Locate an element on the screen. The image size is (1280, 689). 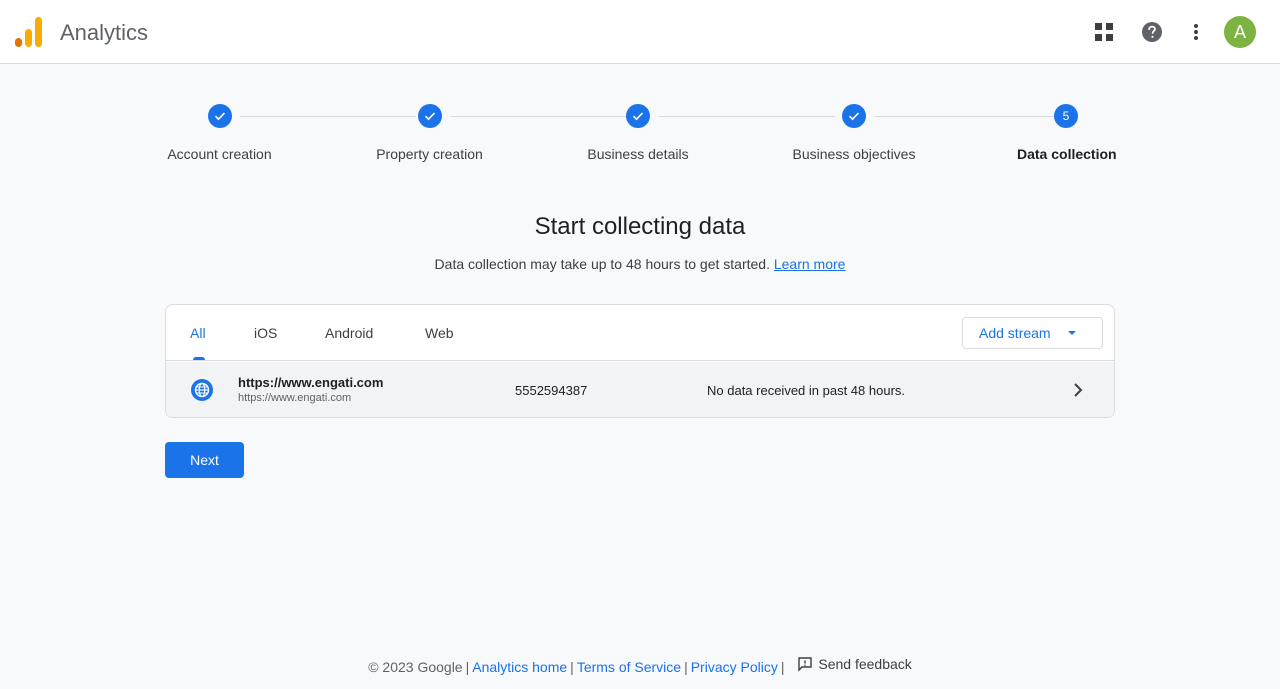
step-property-creation: Property creation is located at coordinates (429, 133).